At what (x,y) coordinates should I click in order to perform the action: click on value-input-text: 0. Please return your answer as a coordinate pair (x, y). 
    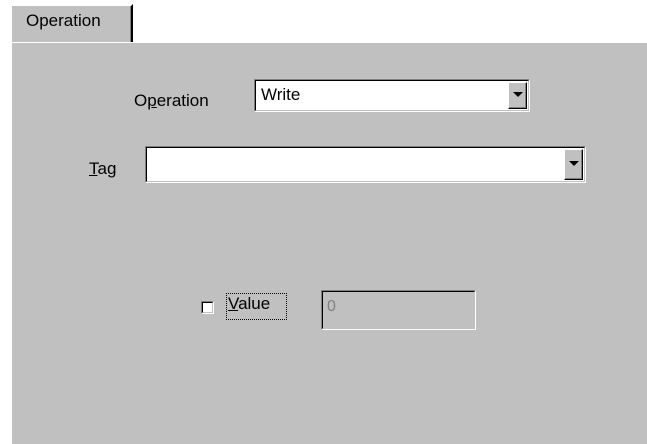
    Looking at the image, I should click on (331, 306).